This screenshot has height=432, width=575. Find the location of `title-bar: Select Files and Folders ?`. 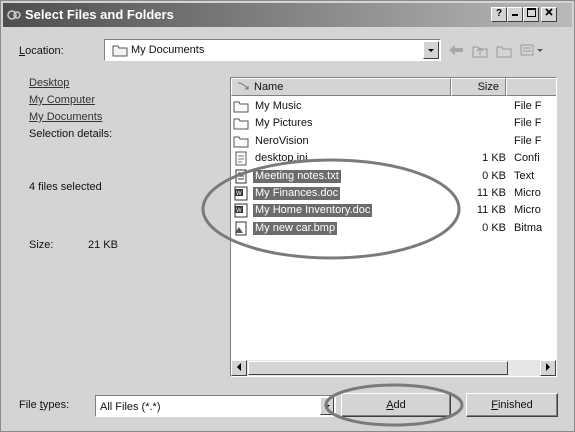

title-bar: Select Files and Folders ? is located at coordinates (287, 15).